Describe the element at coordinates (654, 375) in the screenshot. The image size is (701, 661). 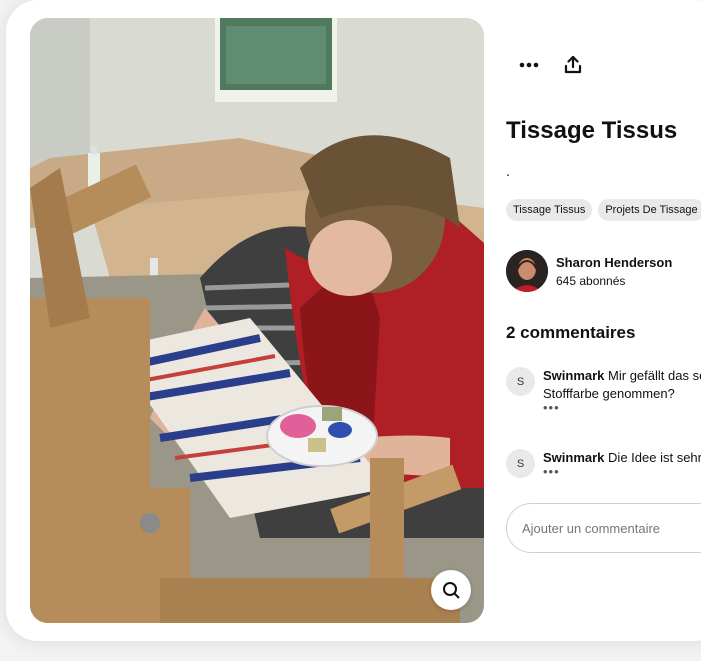
I see `comment-text: Mir gefällt das se` at that location.